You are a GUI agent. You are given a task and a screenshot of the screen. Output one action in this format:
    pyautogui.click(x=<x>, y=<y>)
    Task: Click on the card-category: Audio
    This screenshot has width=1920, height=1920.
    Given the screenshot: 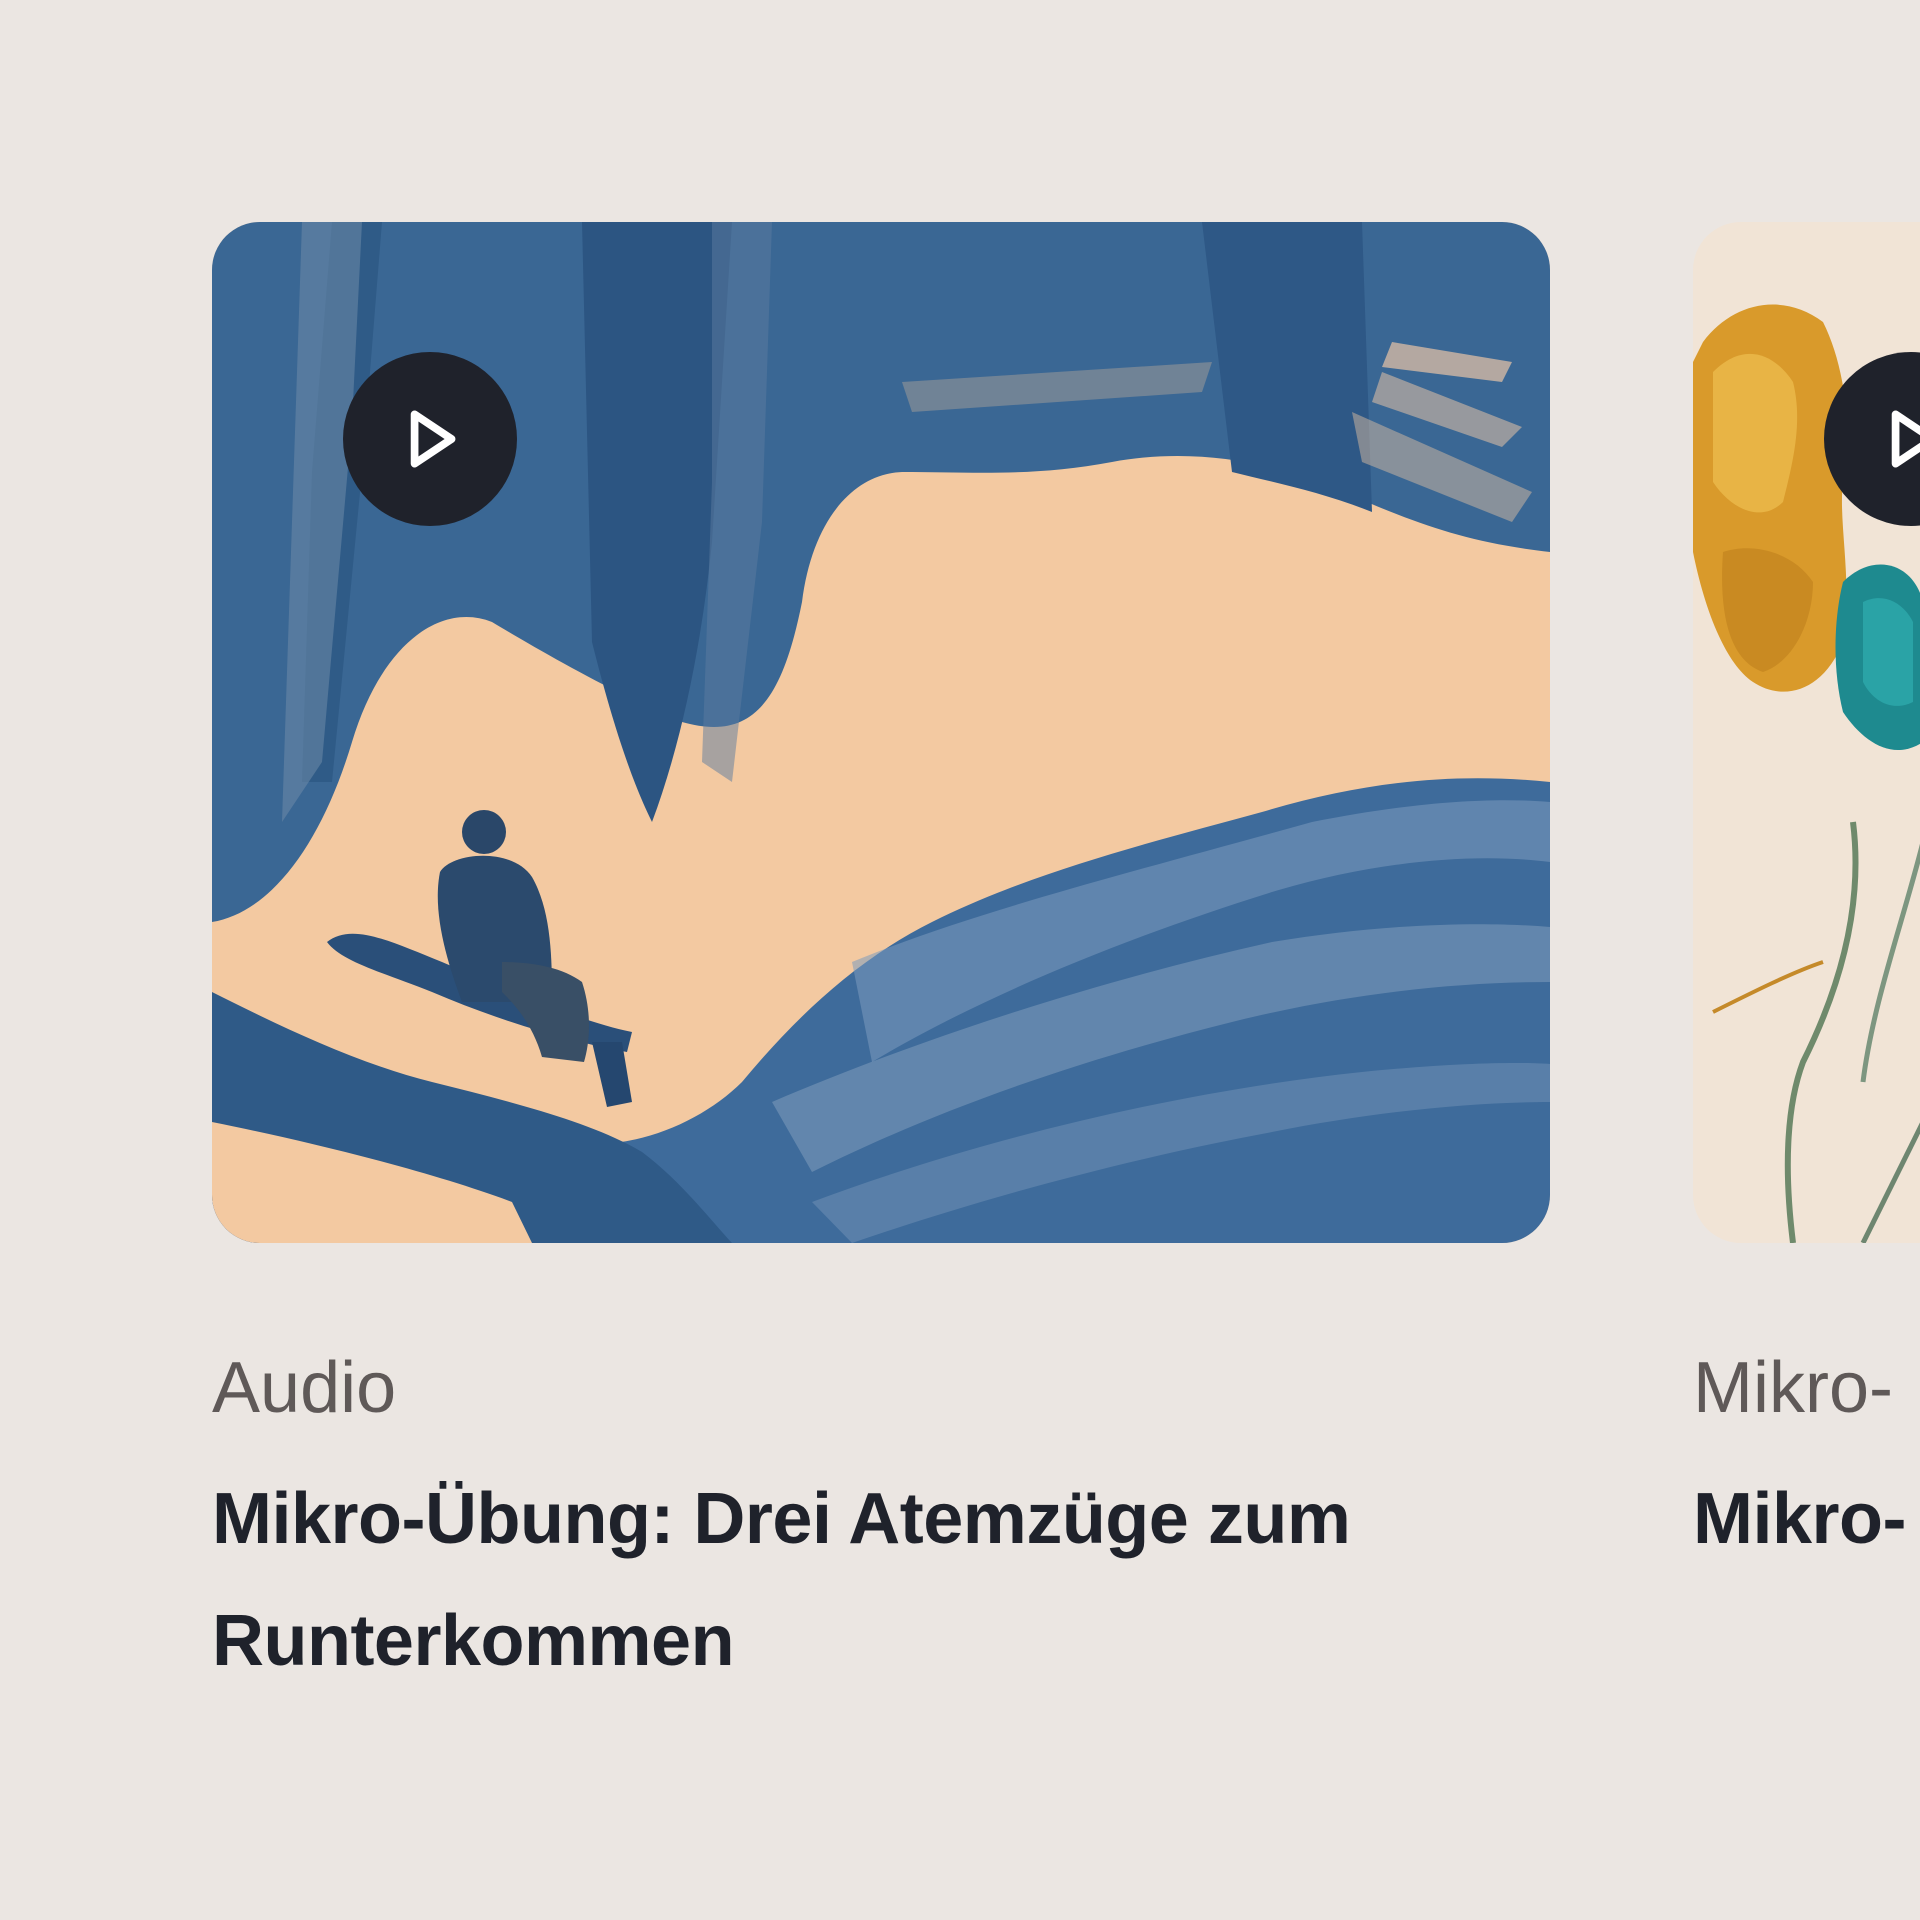 What is the action you would take?
    pyautogui.click(x=304, y=1388)
    